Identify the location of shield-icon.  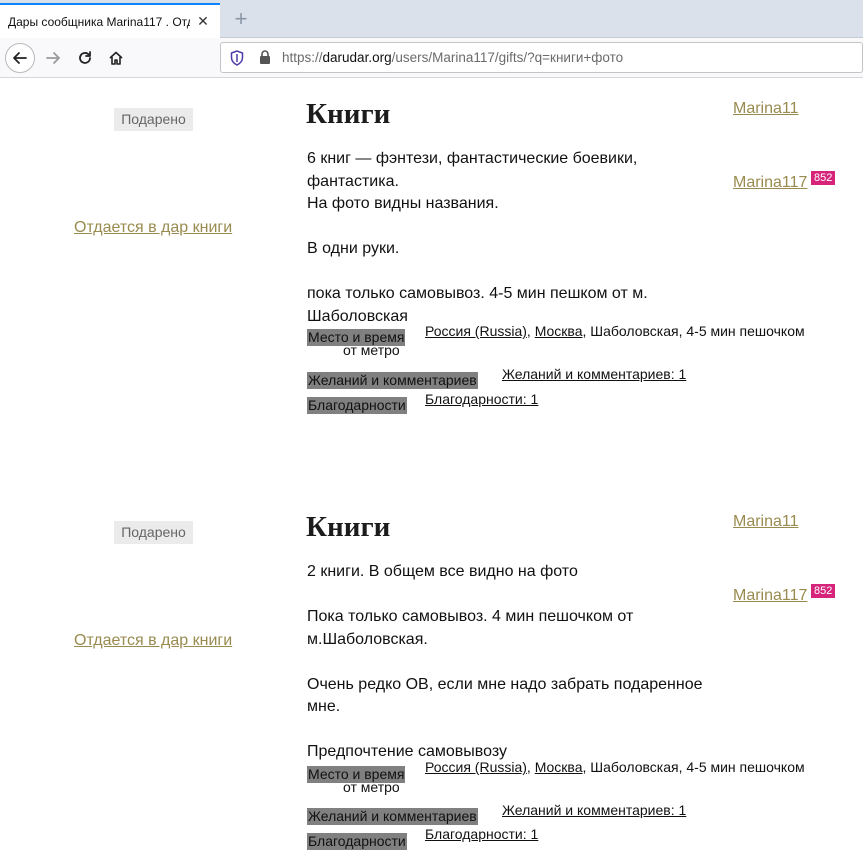
(237, 58).